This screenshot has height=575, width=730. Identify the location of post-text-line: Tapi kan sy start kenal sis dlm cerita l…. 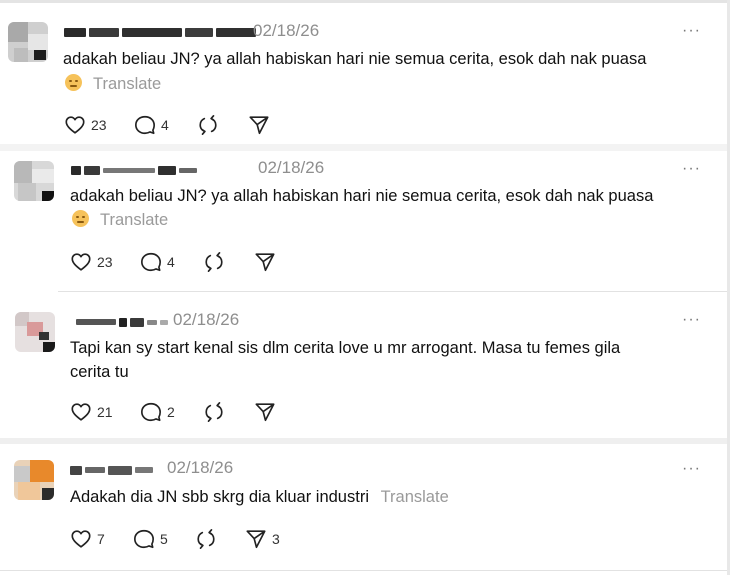
(345, 348).